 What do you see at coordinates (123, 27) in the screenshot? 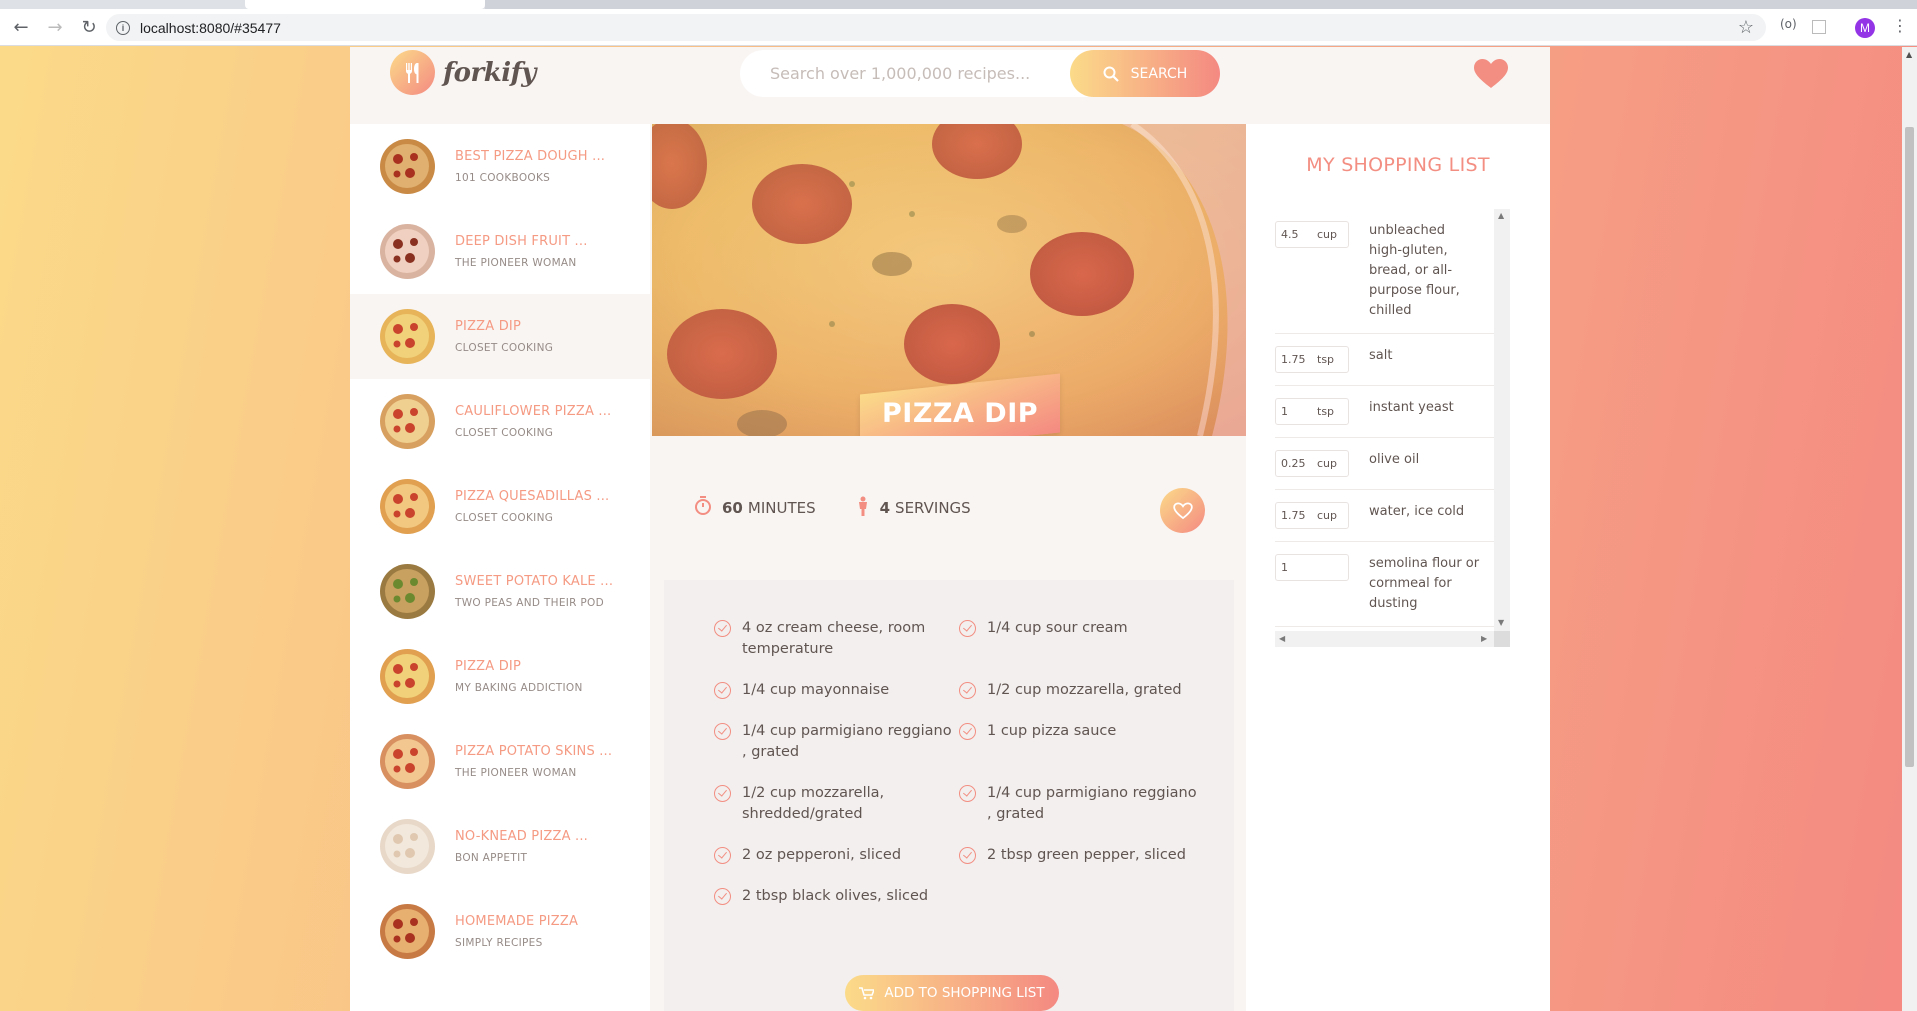
I see `site-info-icon: i` at bounding box center [123, 27].